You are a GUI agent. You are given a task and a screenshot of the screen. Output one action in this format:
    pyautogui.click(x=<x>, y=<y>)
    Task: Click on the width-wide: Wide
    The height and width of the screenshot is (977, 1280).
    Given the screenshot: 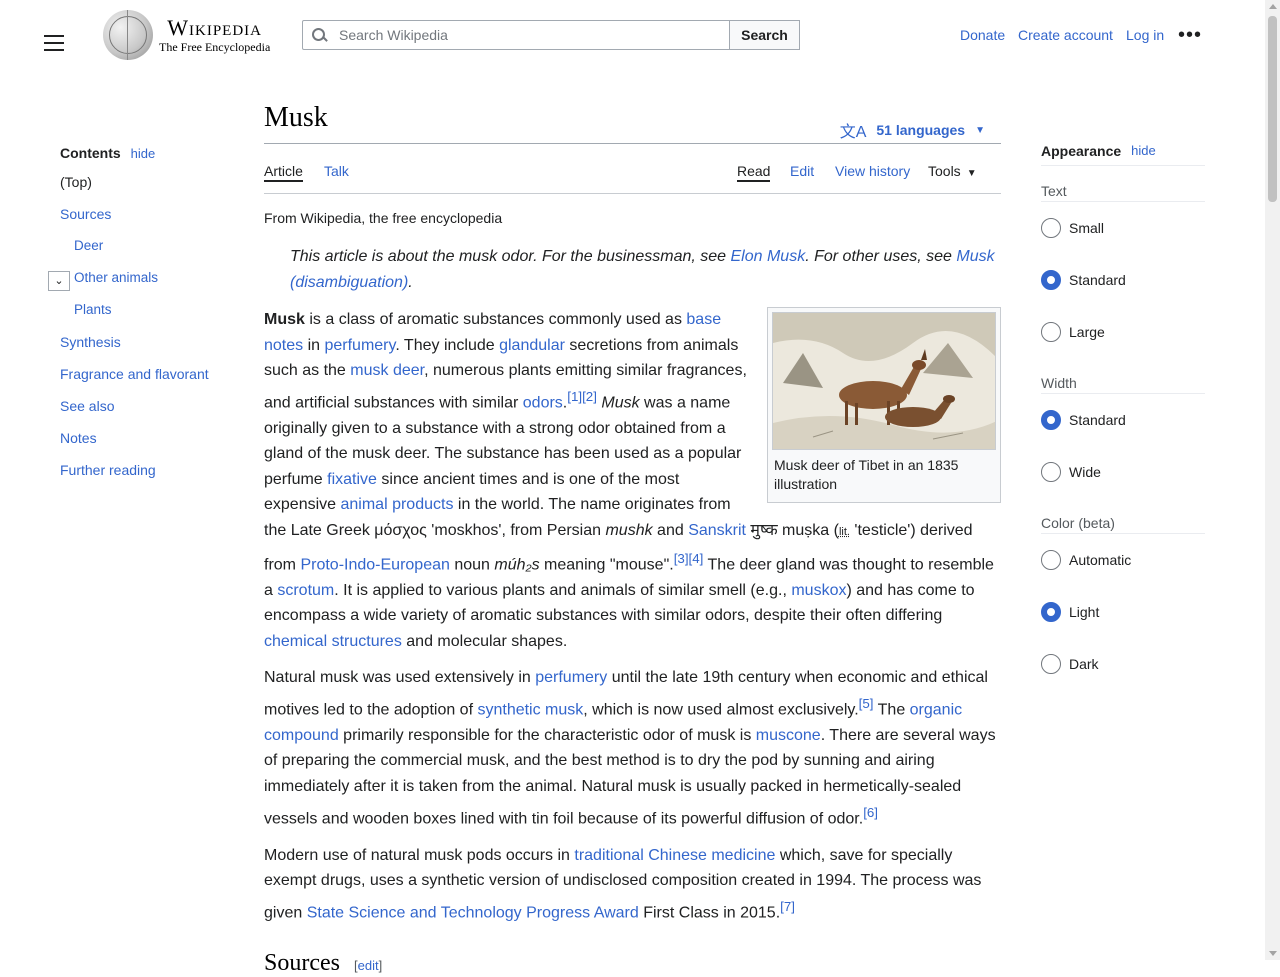 What is the action you would take?
    pyautogui.click(x=1123, y=472)
    